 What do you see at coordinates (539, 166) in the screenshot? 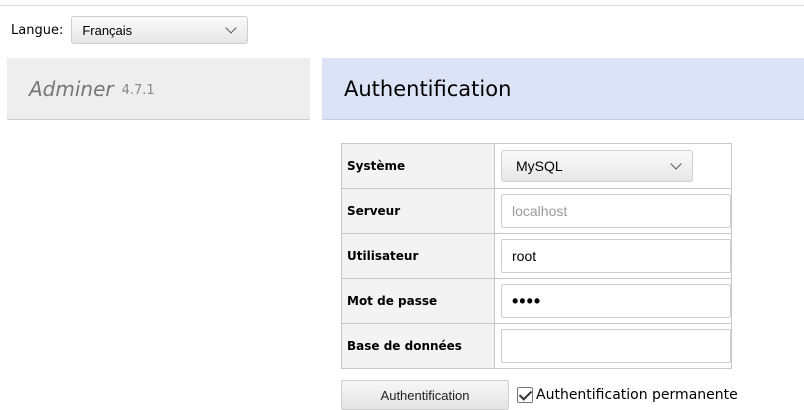
I see `system-selected-value: MySQL` at bounding box center [539, 166].